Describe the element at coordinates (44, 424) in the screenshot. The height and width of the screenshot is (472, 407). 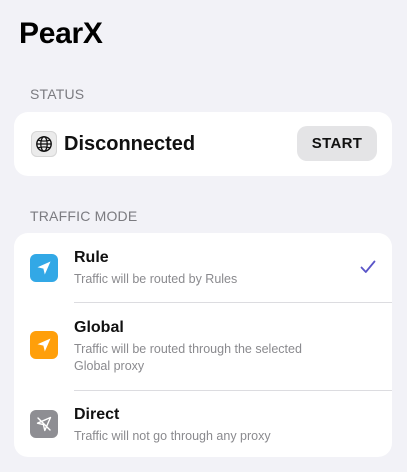
I see `location-arrow-slash-icon` at that location.